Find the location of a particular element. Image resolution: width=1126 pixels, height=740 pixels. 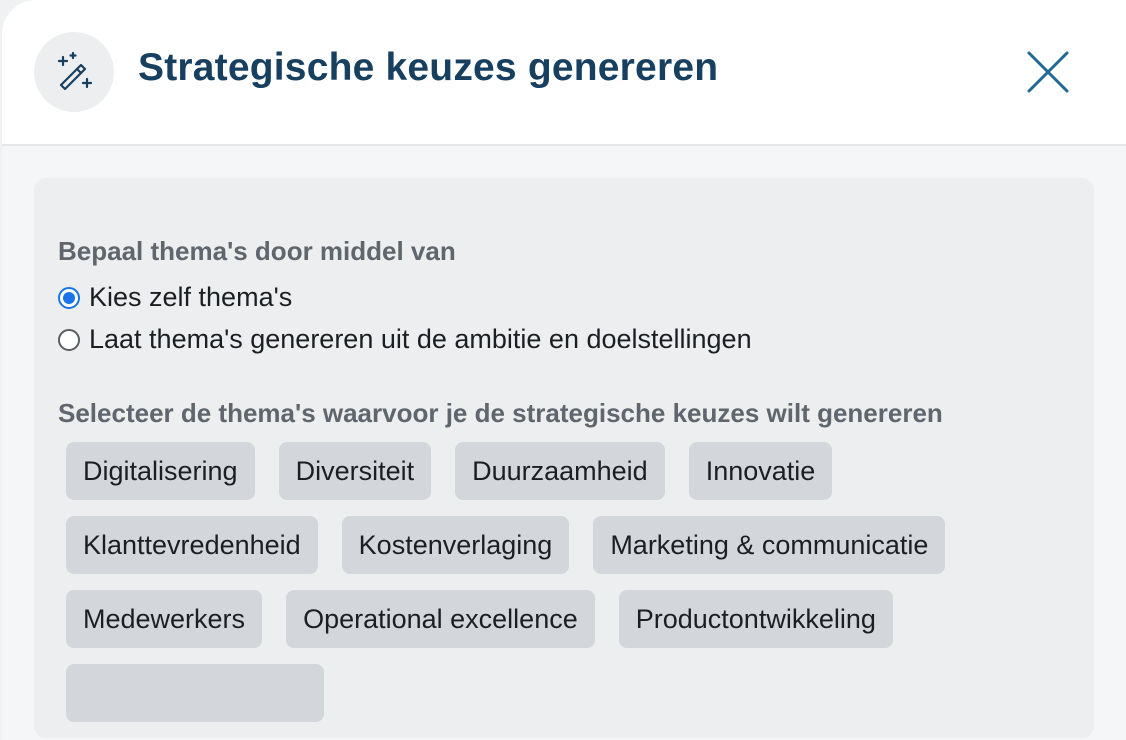

radio-checked-icon is located at coordinates (69, 297).